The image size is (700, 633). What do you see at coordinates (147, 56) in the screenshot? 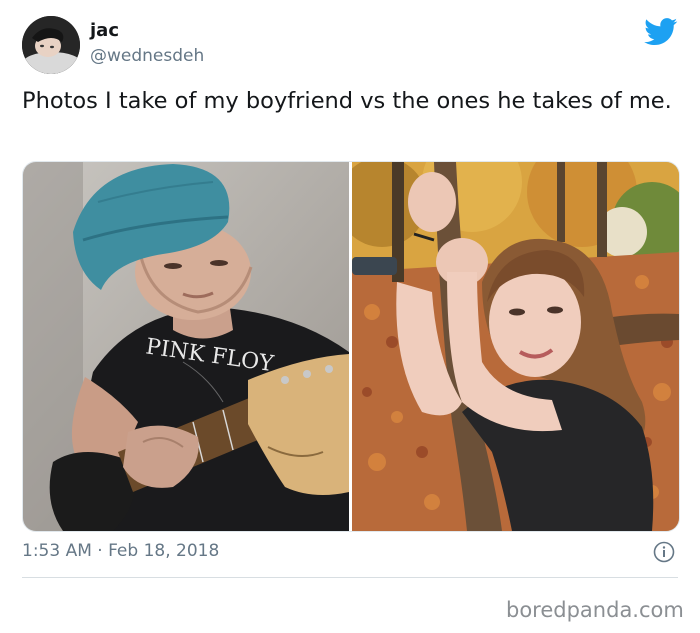
I see `user-handle: @wednesdeh` at bounding box center [147, 56].